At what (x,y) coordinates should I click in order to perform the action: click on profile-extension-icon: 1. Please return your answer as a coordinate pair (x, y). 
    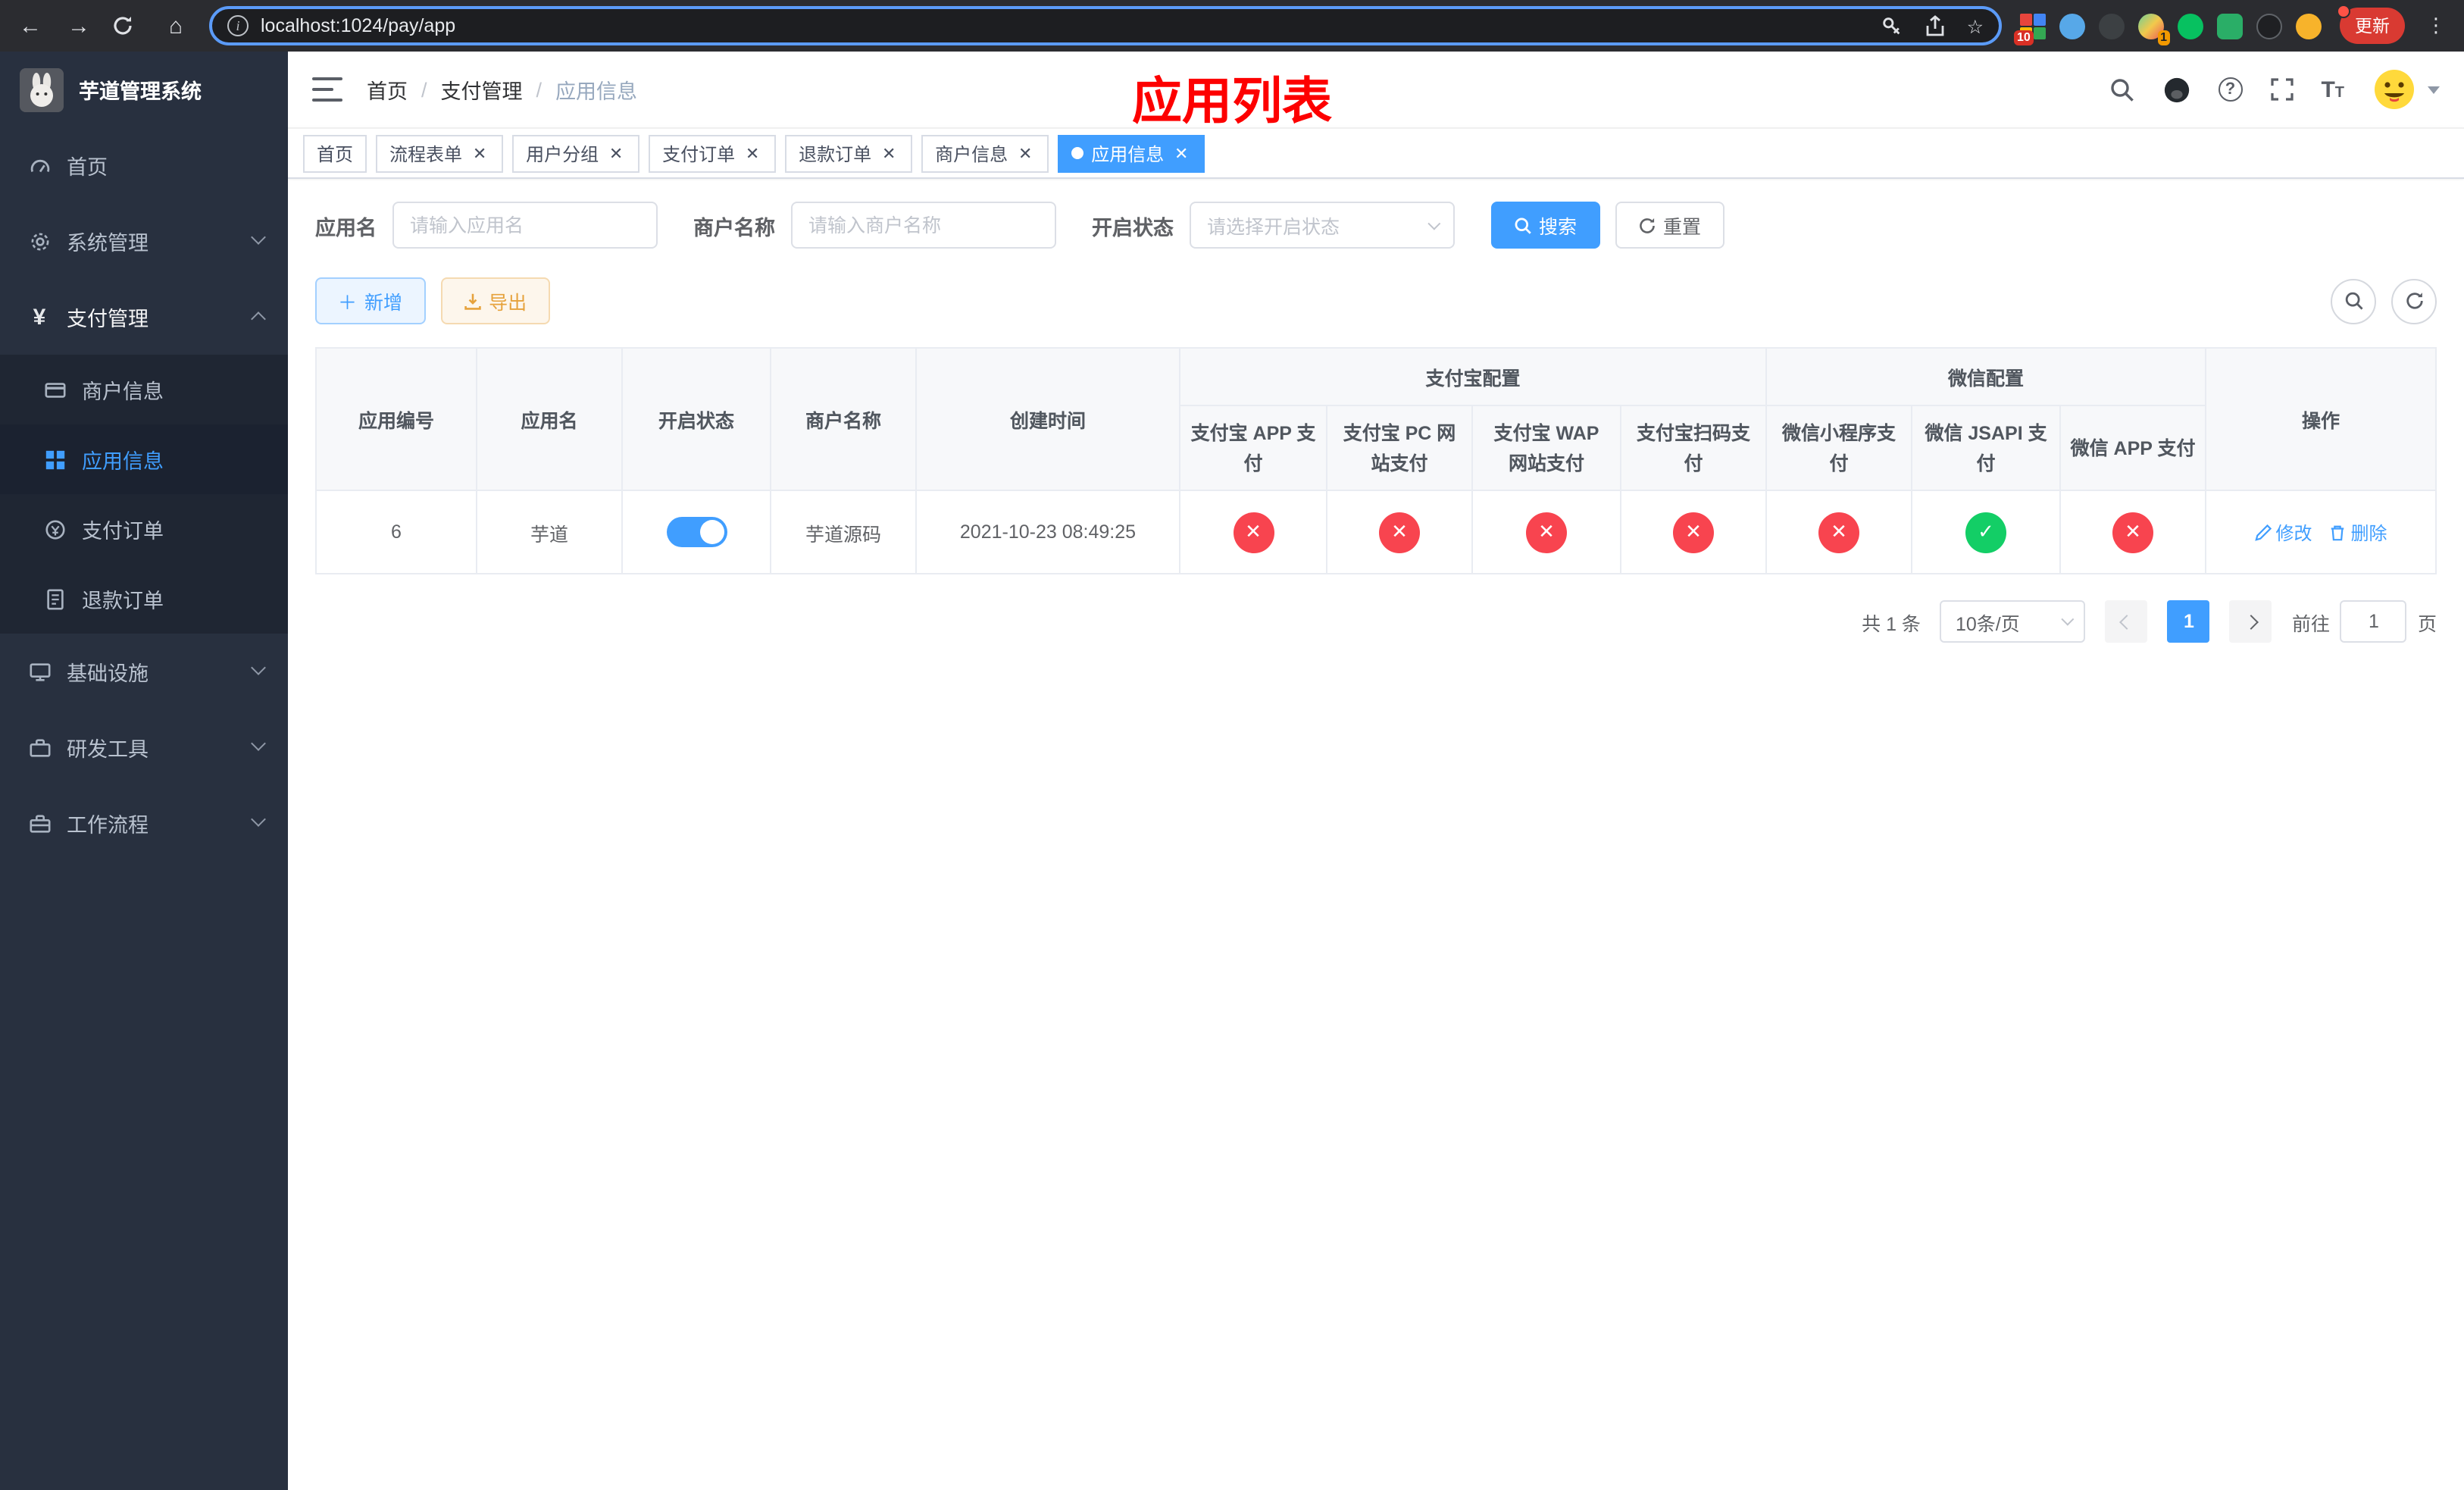
    Looking at the image, I should click on (2154, 29).